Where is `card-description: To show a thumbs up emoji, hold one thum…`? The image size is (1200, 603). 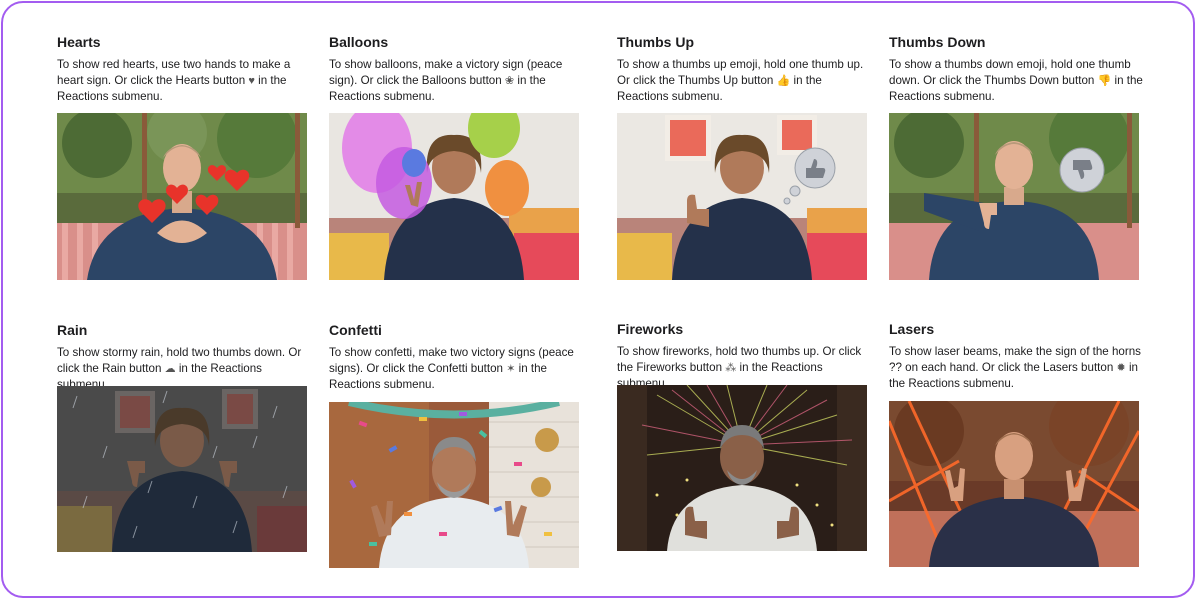 card-description: To show a thumbs up emoji, hold one thum… is located at coordinates (740, 80).